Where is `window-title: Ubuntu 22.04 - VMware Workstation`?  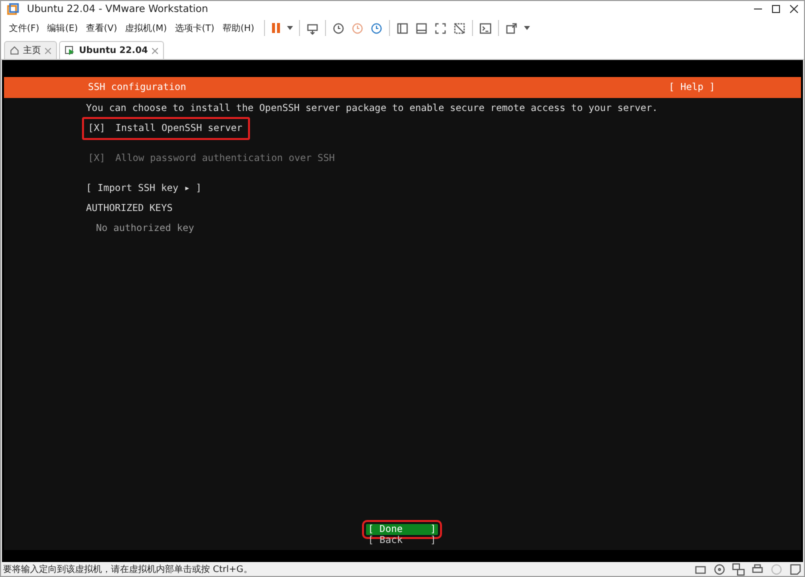 window-title: Ubuntu 22.04 - VMware Workstation is located at coordinates (117, 9).